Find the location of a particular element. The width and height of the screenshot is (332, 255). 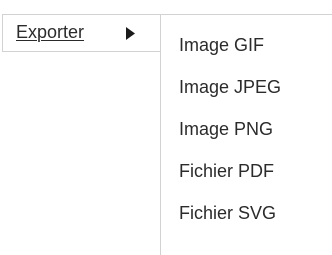

parent-menu: Exporter is located at coordinates (81, 33).